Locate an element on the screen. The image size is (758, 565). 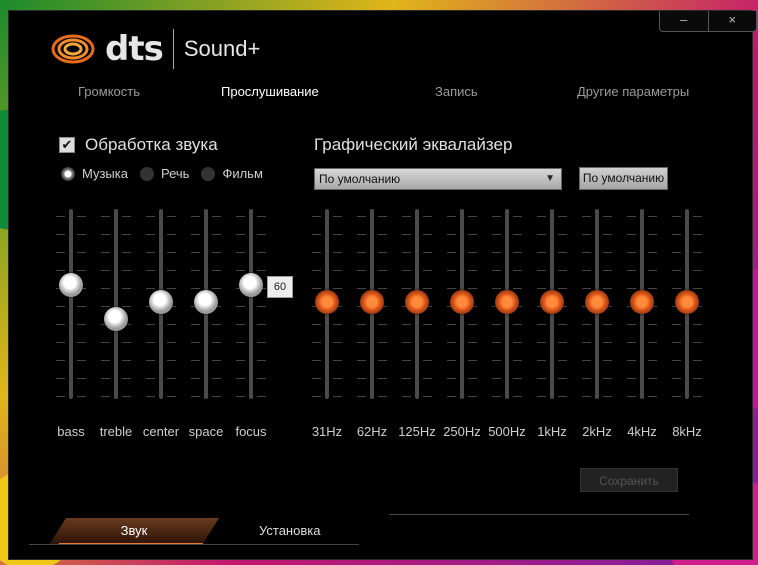
label-treble: treble is located at coordinates (116, 431).